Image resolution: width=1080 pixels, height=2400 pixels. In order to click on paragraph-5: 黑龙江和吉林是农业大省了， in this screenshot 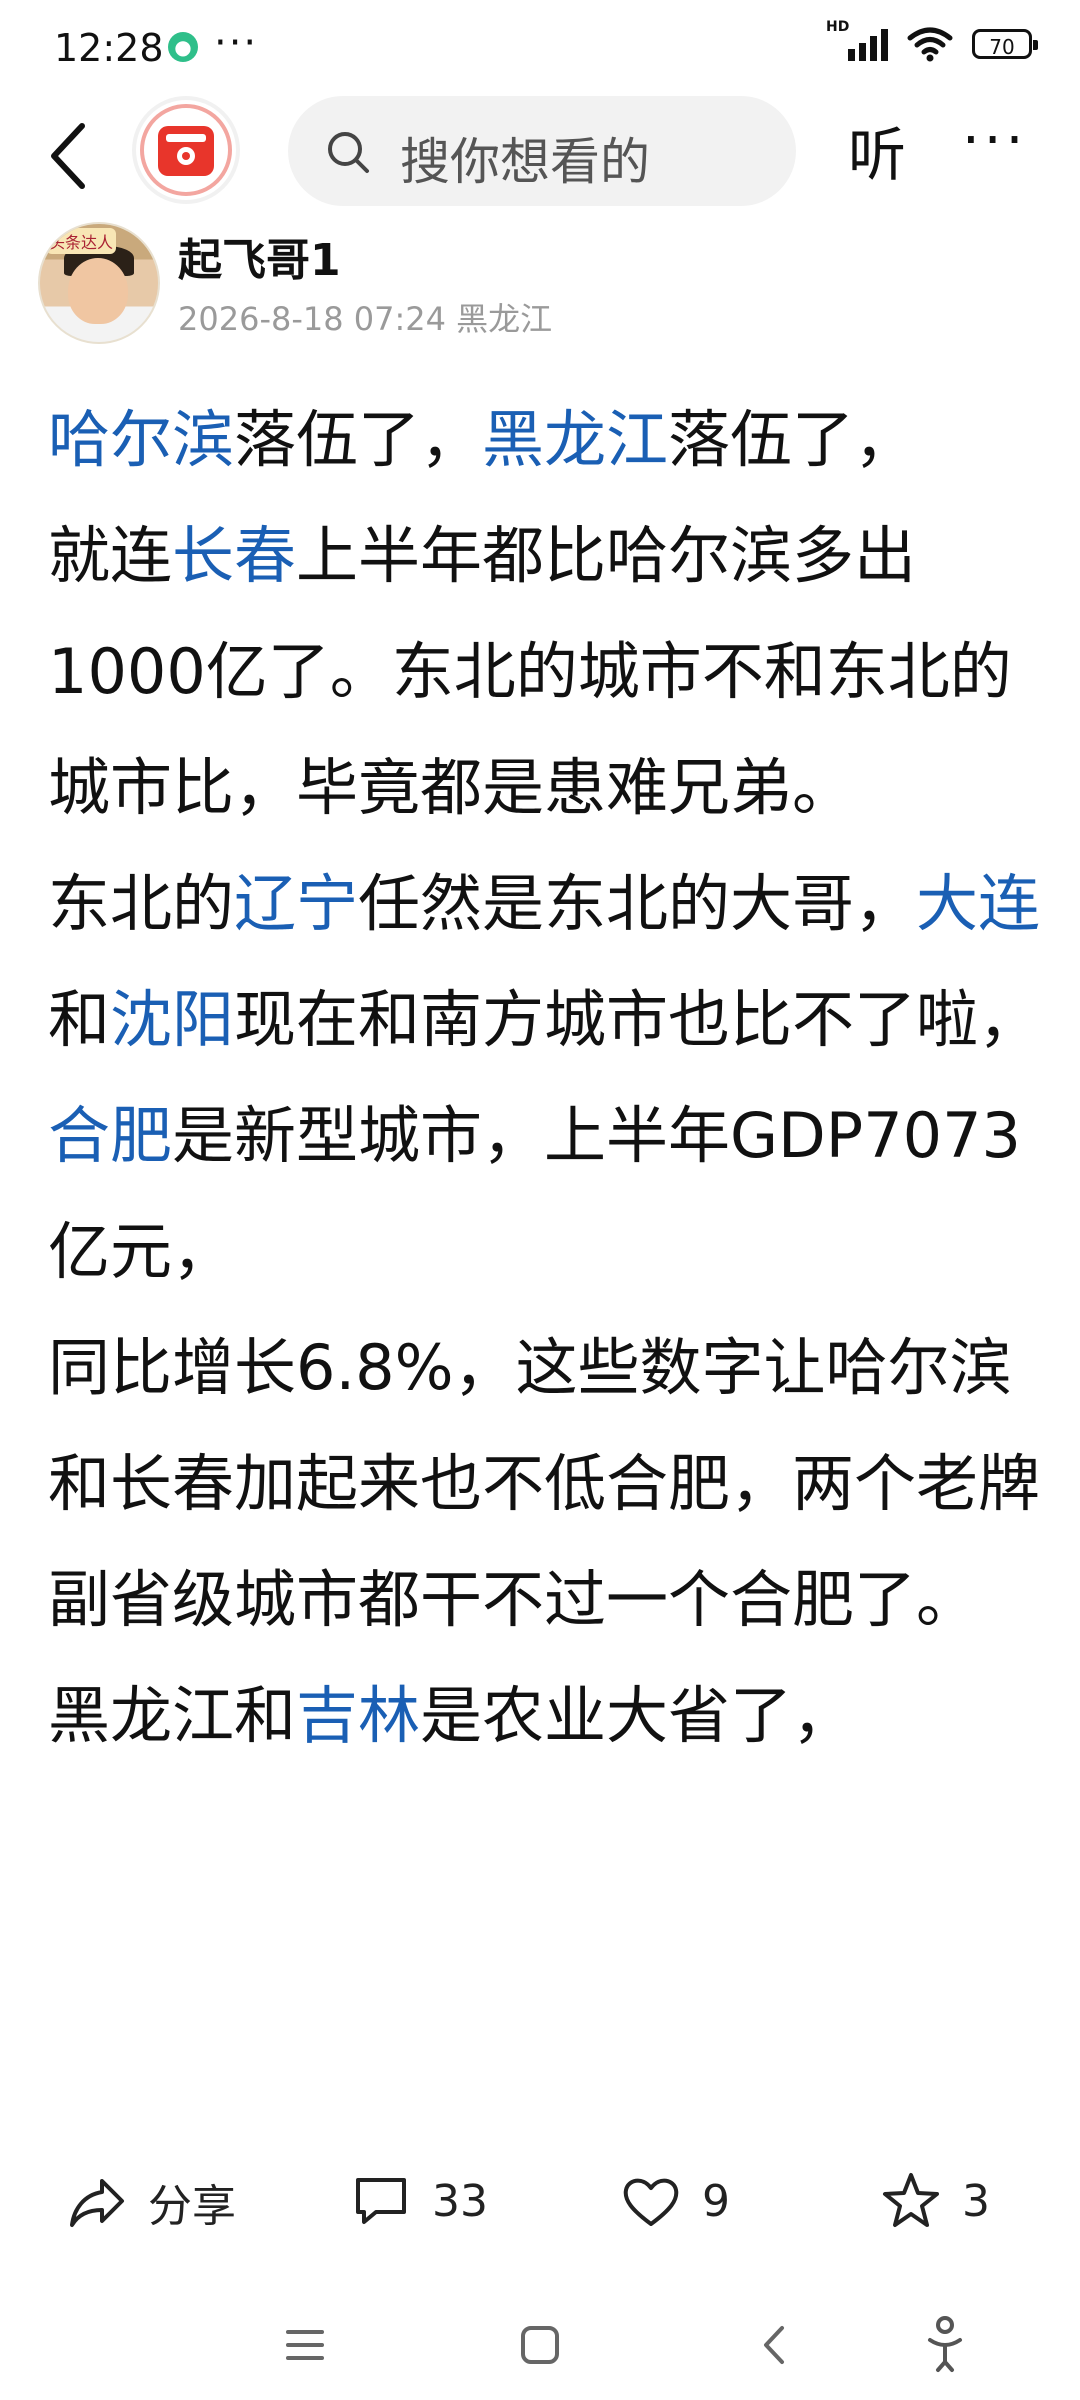, I will do `click(548, 1716)`.